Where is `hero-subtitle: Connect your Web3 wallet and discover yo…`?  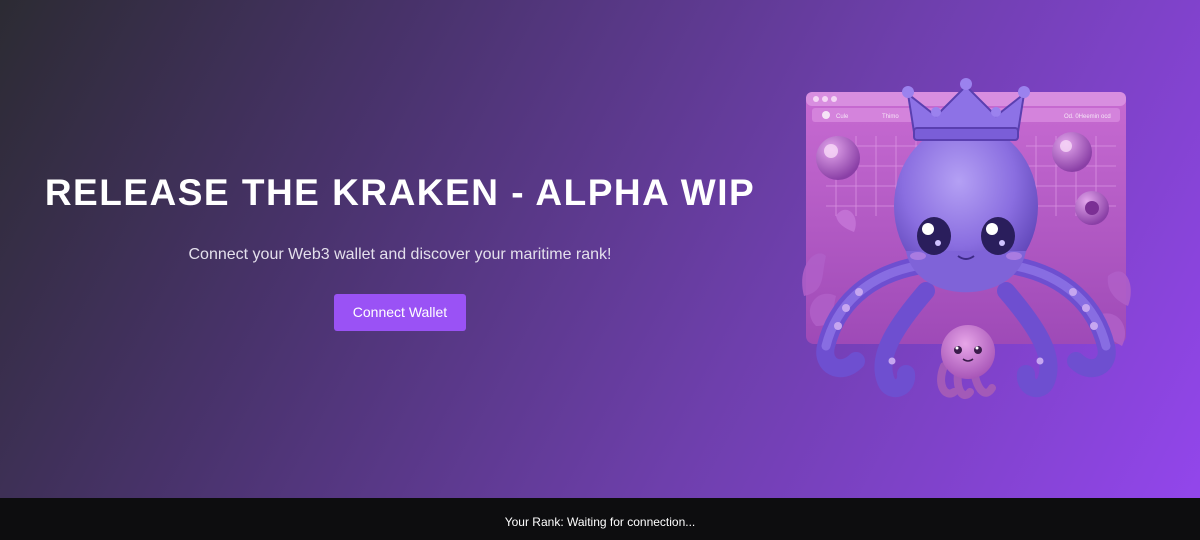
hero-subtitle: Connect your Web3 wallet and discover yo… is located at coordinates (400, 254).